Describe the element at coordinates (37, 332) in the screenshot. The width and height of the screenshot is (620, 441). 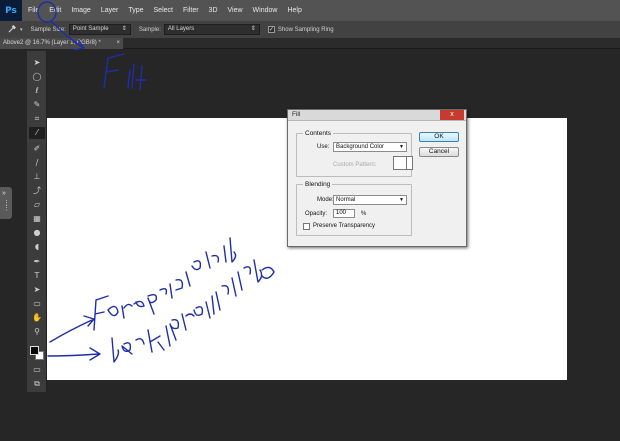
I see `zoom-tool-icon: ⚲` at that location.